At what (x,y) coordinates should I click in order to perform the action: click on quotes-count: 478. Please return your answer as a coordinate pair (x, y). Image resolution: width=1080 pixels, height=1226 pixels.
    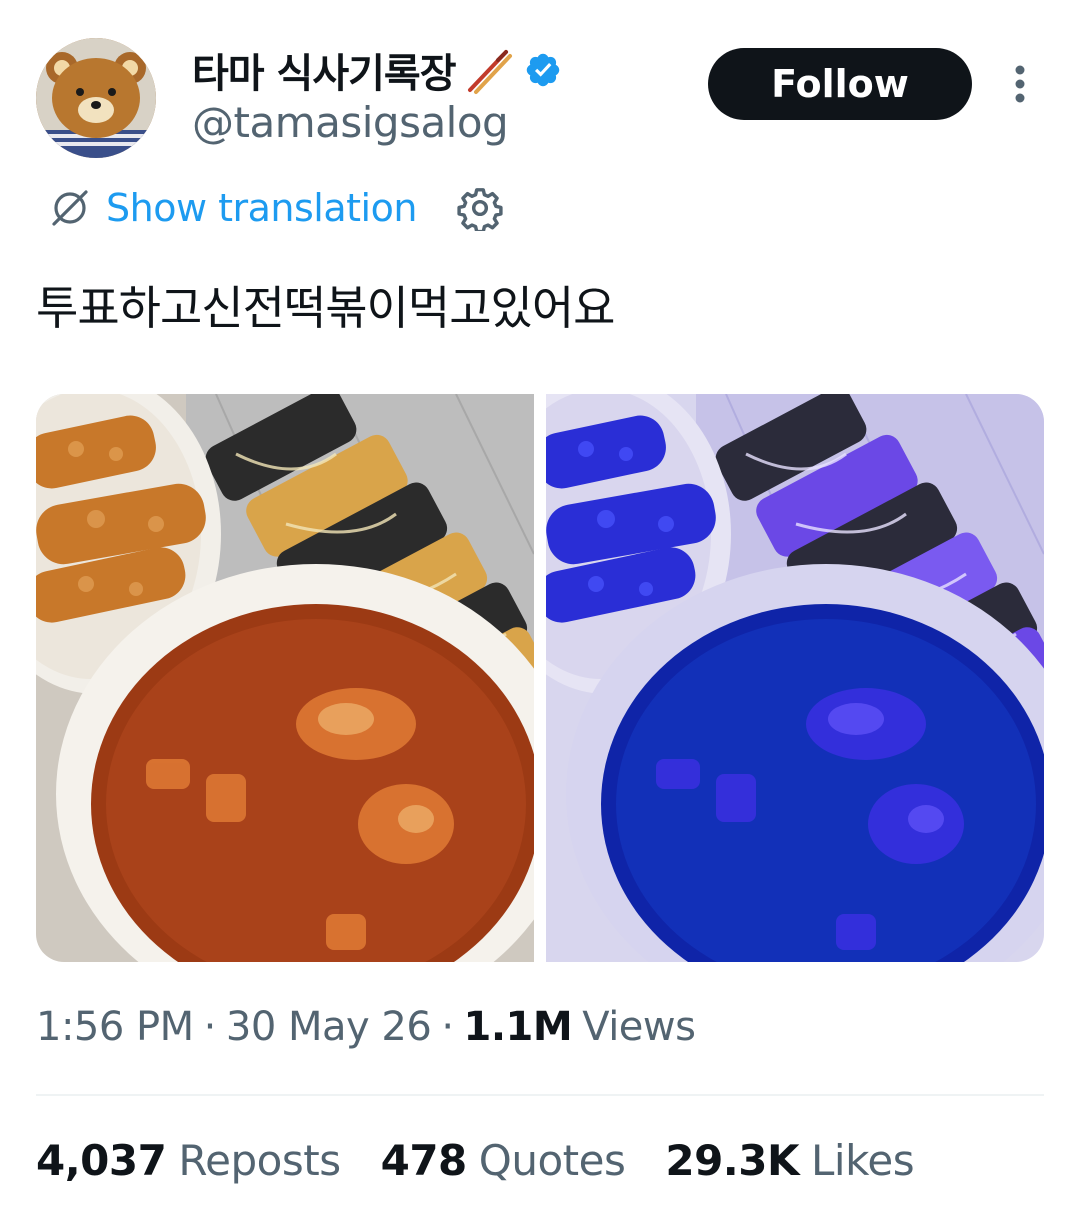
    Looking at the image, I should click on (424, 1160).